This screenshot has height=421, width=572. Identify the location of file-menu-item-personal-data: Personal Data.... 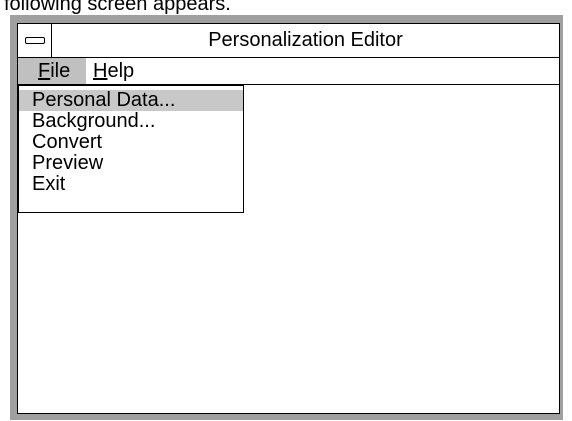
(131, 100).